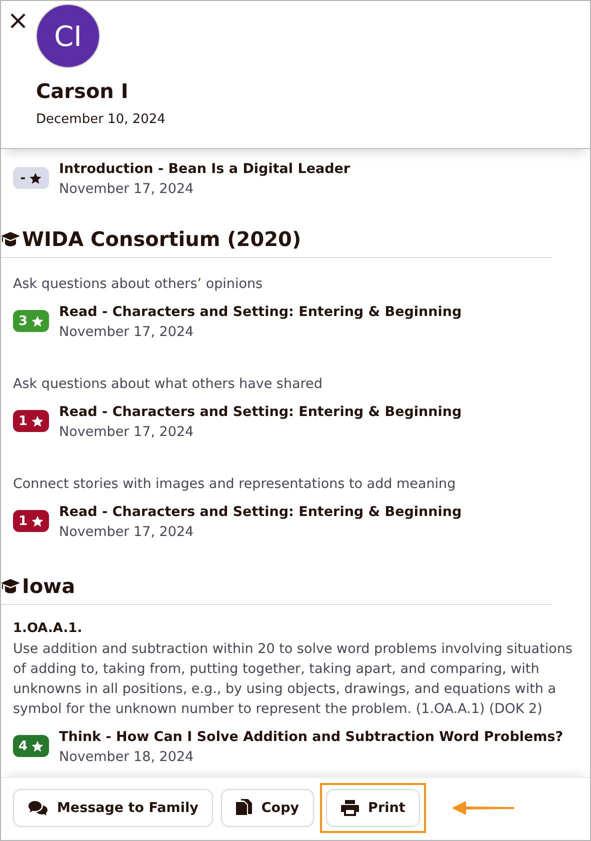 Image resolution: width=591 pixels, height=841 pixels. I want to click on section-heading: Iowa, so click(49, 586).